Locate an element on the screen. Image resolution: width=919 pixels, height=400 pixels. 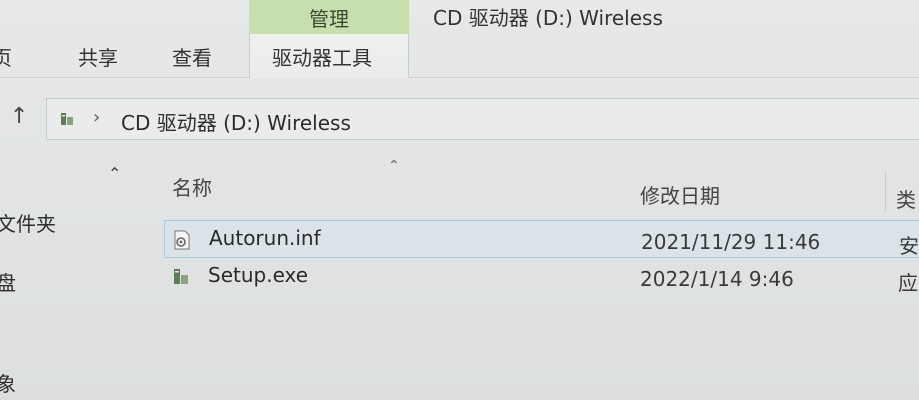
file-row-autorun: Autorun.inf 2021/11/29 11:46 安 is located at coordinates (541, 239).